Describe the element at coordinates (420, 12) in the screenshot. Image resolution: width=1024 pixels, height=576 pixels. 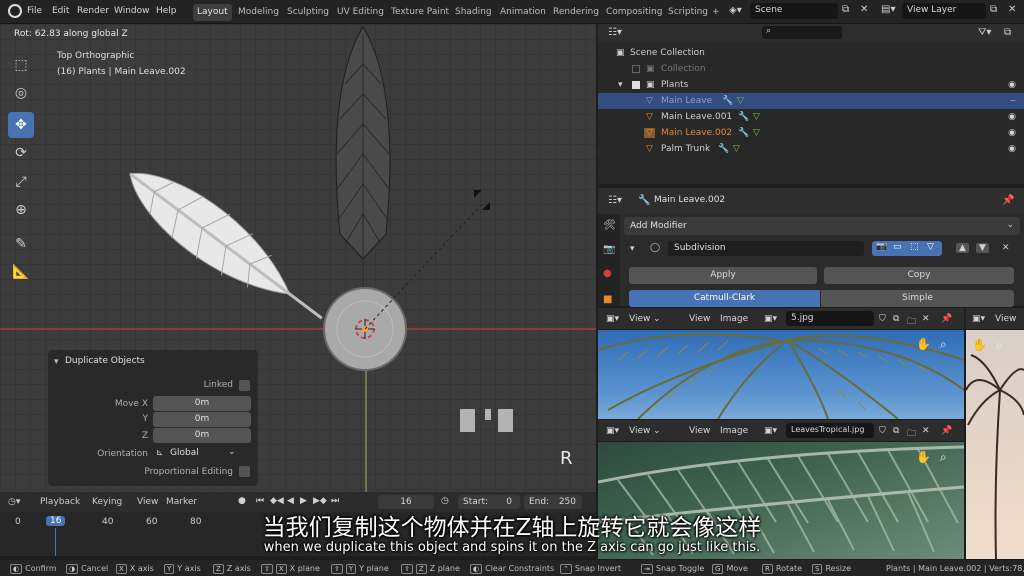
I see `tab-texture-paint: Texture Paint` at that location.